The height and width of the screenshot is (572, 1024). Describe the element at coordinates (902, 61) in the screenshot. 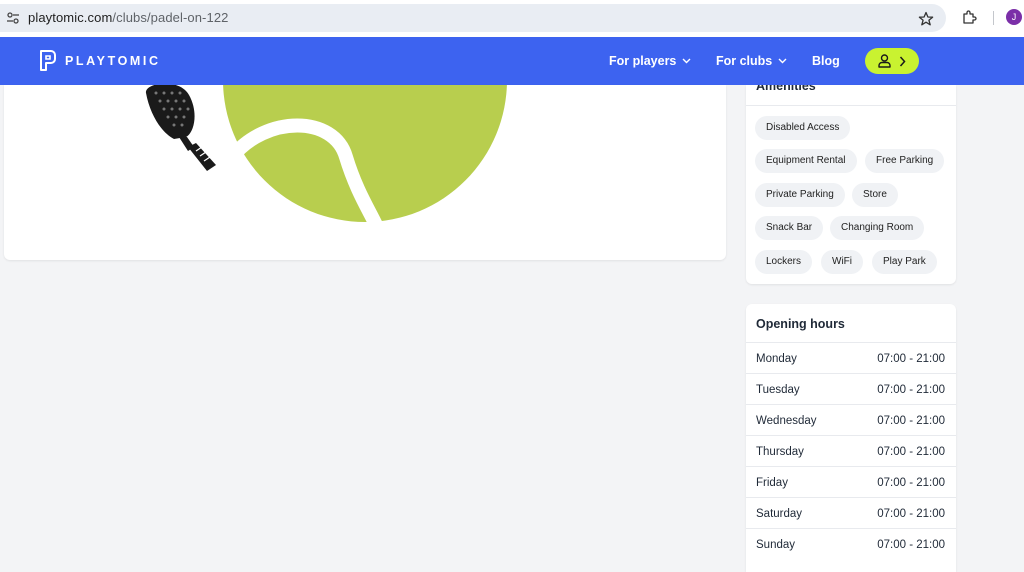

I see `chevron-right-icon` at that location.